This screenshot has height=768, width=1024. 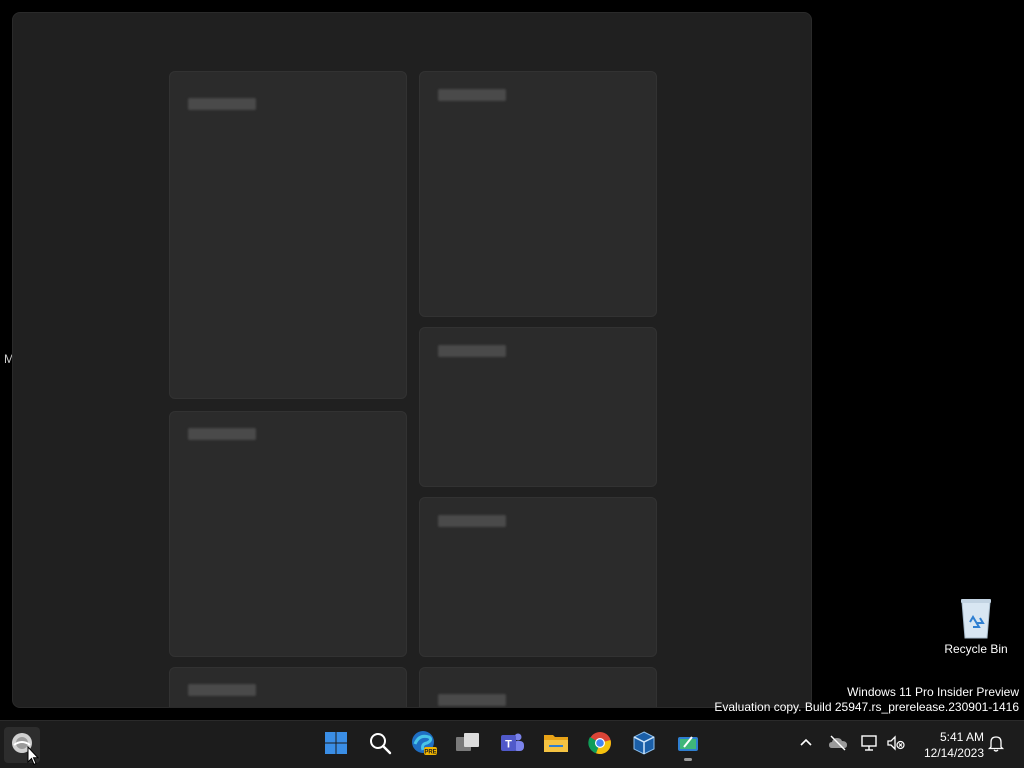 I want to click on snipping-tool-button, so click(x=688, y=745).